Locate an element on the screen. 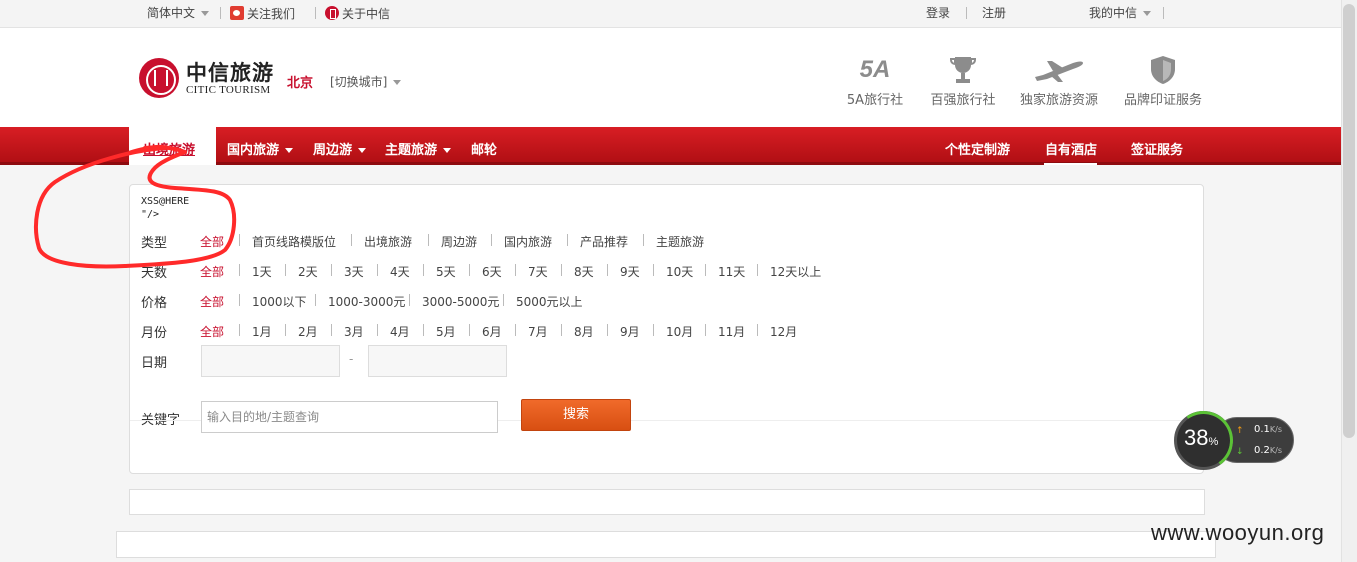 The image size is (1357, 562). days-option: 9天 is located at coordinates (630, 271).